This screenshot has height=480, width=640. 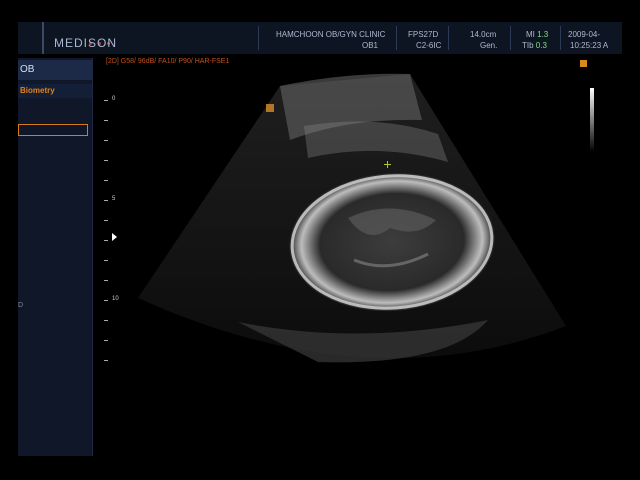 I want to click on imaging-parameters: [2D] G58/ 96dB/ FA10/ P90/ HAR-FSE1, so click(x=168, y=61).